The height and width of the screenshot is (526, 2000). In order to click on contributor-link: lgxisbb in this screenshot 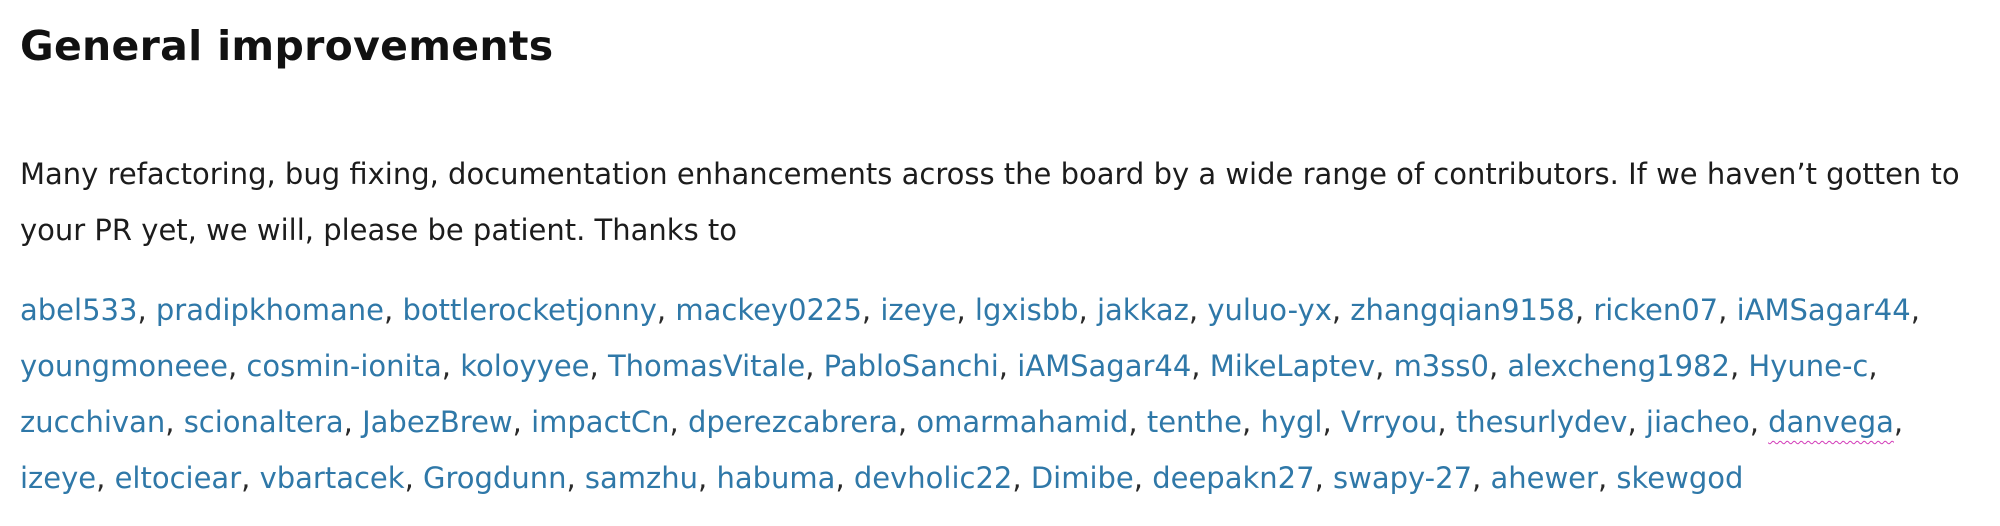, I will do `click(1027, 310)`.